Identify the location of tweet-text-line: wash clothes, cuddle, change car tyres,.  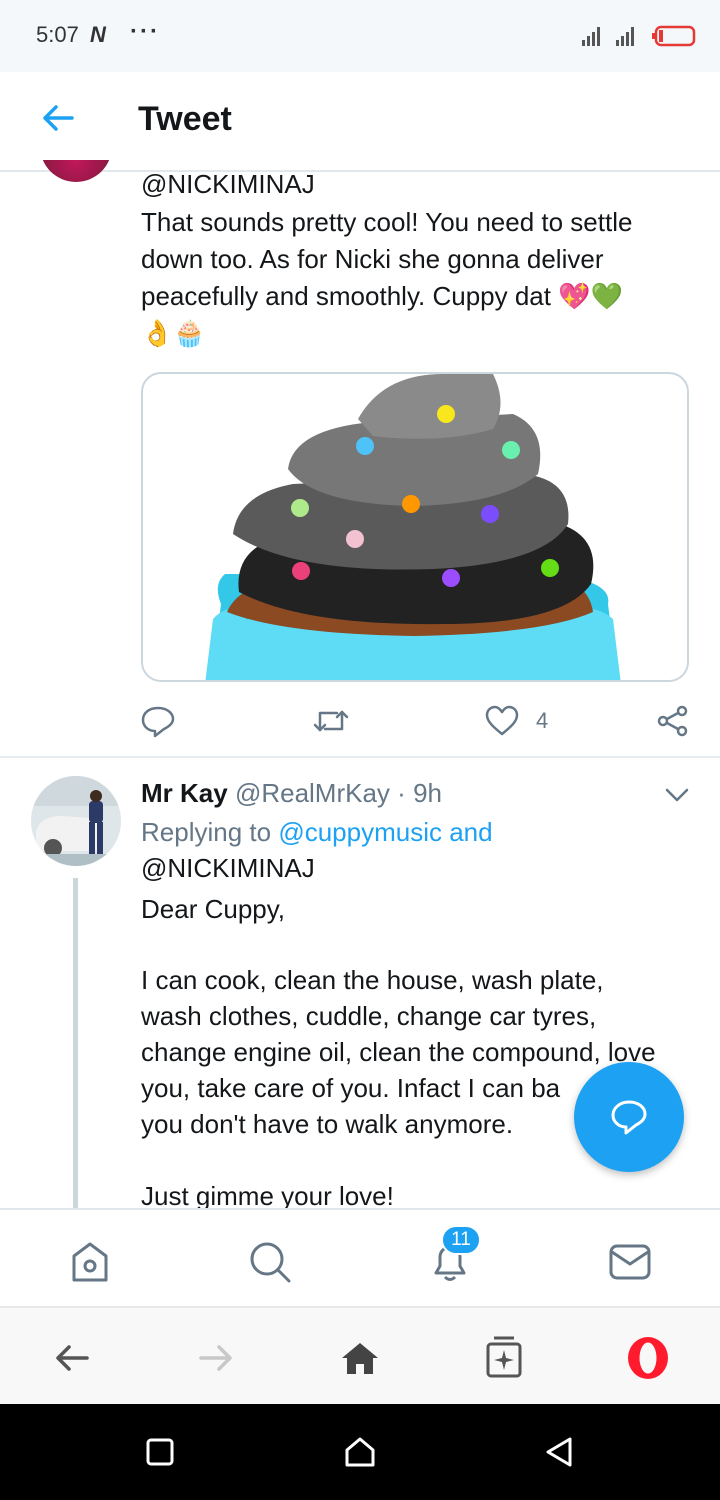
(369, 1016).